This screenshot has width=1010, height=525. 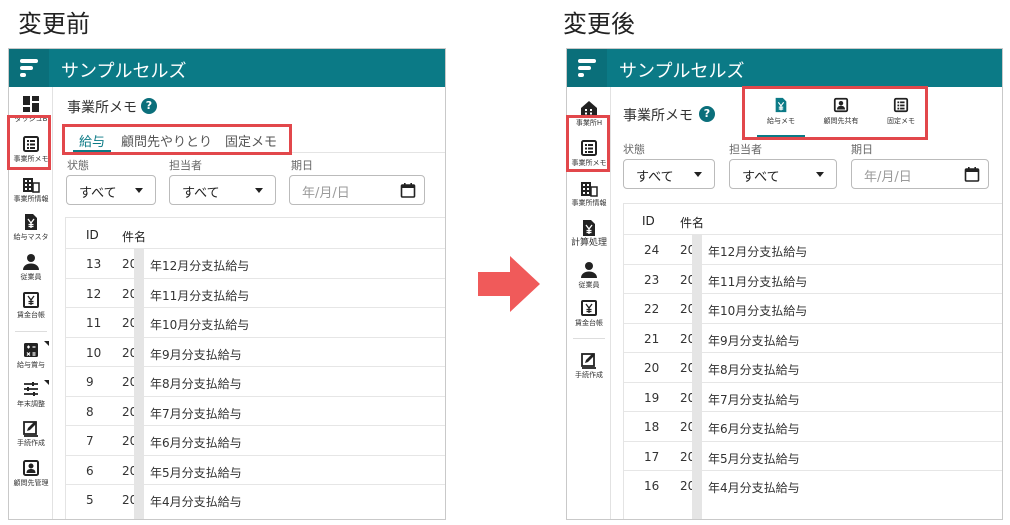 I want to click on row-id: 16, so click(x=652, y=486).